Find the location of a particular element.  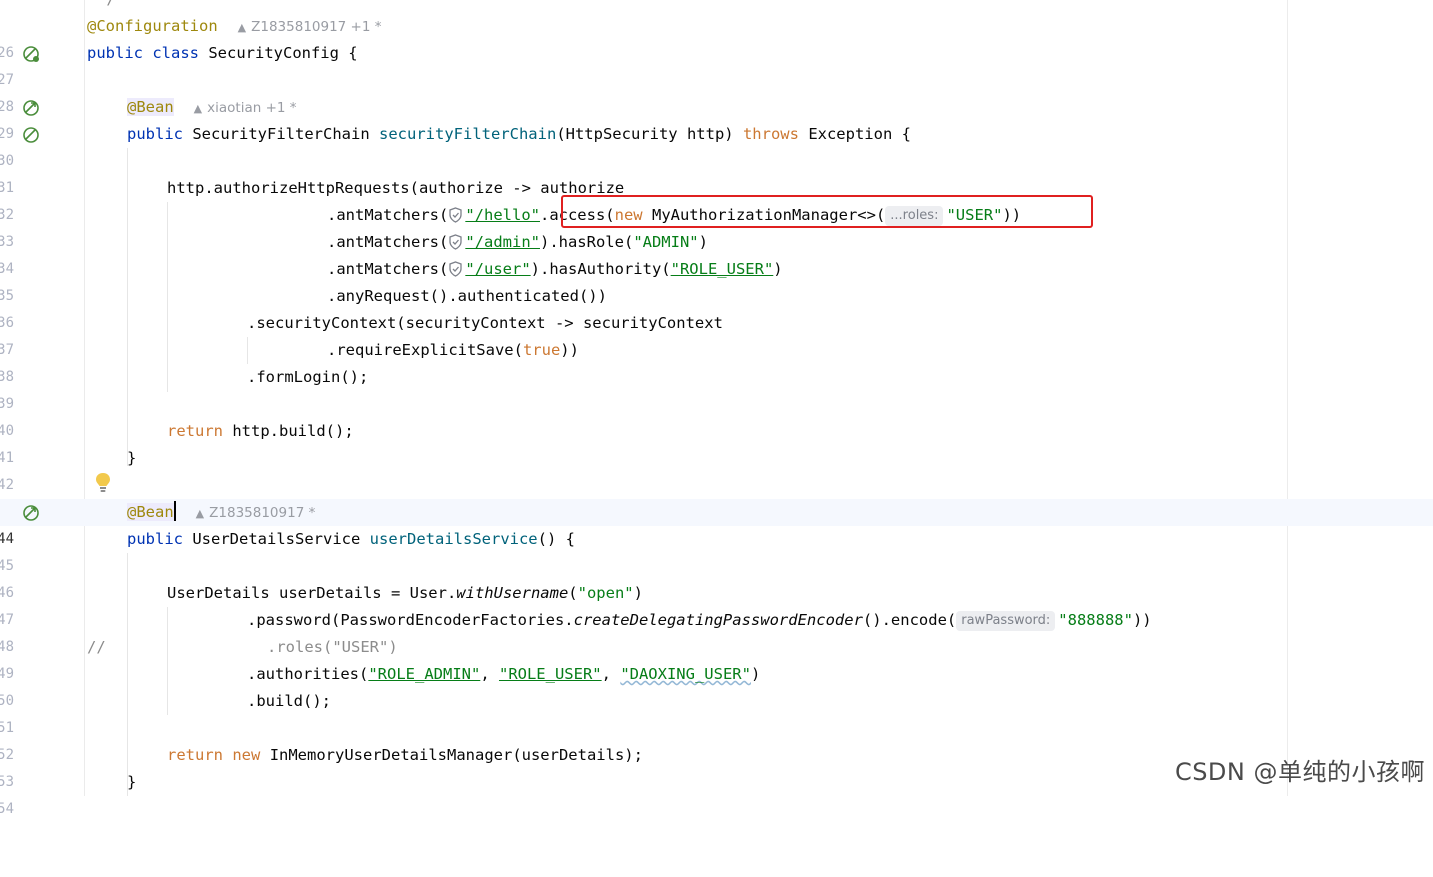

code-line: 51 .build(); is located at coordinates (716, 712).